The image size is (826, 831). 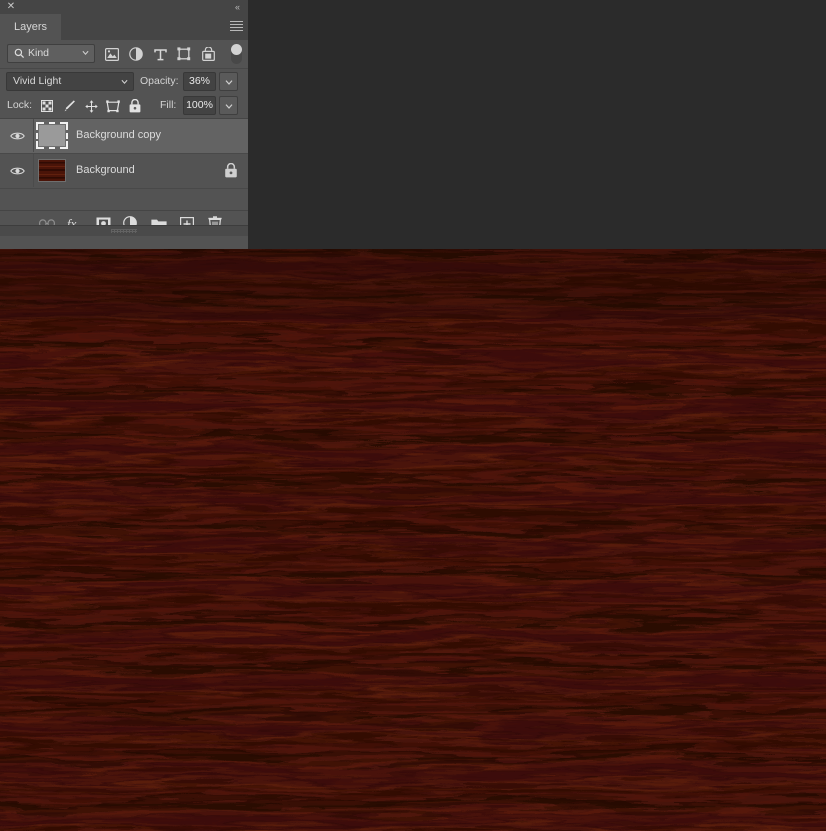 What do you see at coordinates (135, 106) in the screenshot?
I see `lock-all-icon` at bounding box center [135, 106].